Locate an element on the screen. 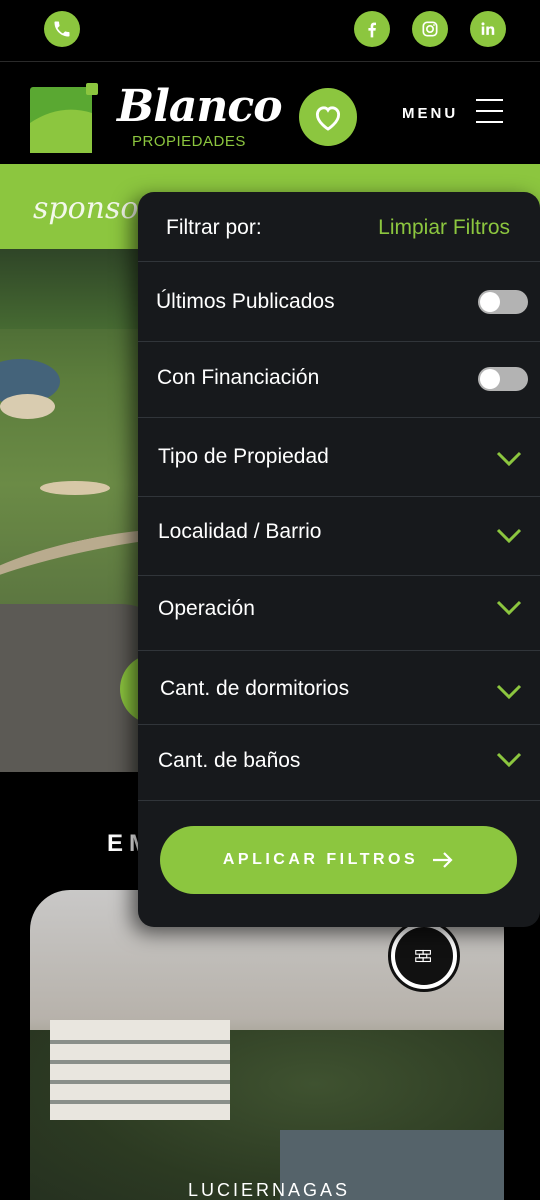 This screenshot has width=540, height=1200. dropdown-location: Localidad / Barrio is located at coordinates (339, 536).